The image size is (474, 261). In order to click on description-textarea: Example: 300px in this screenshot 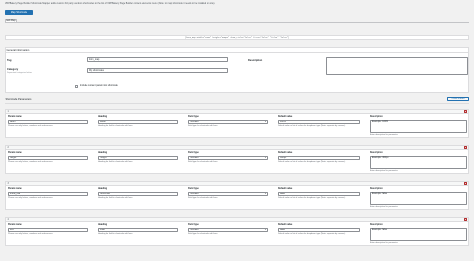, I will do `click(418, 162)`.